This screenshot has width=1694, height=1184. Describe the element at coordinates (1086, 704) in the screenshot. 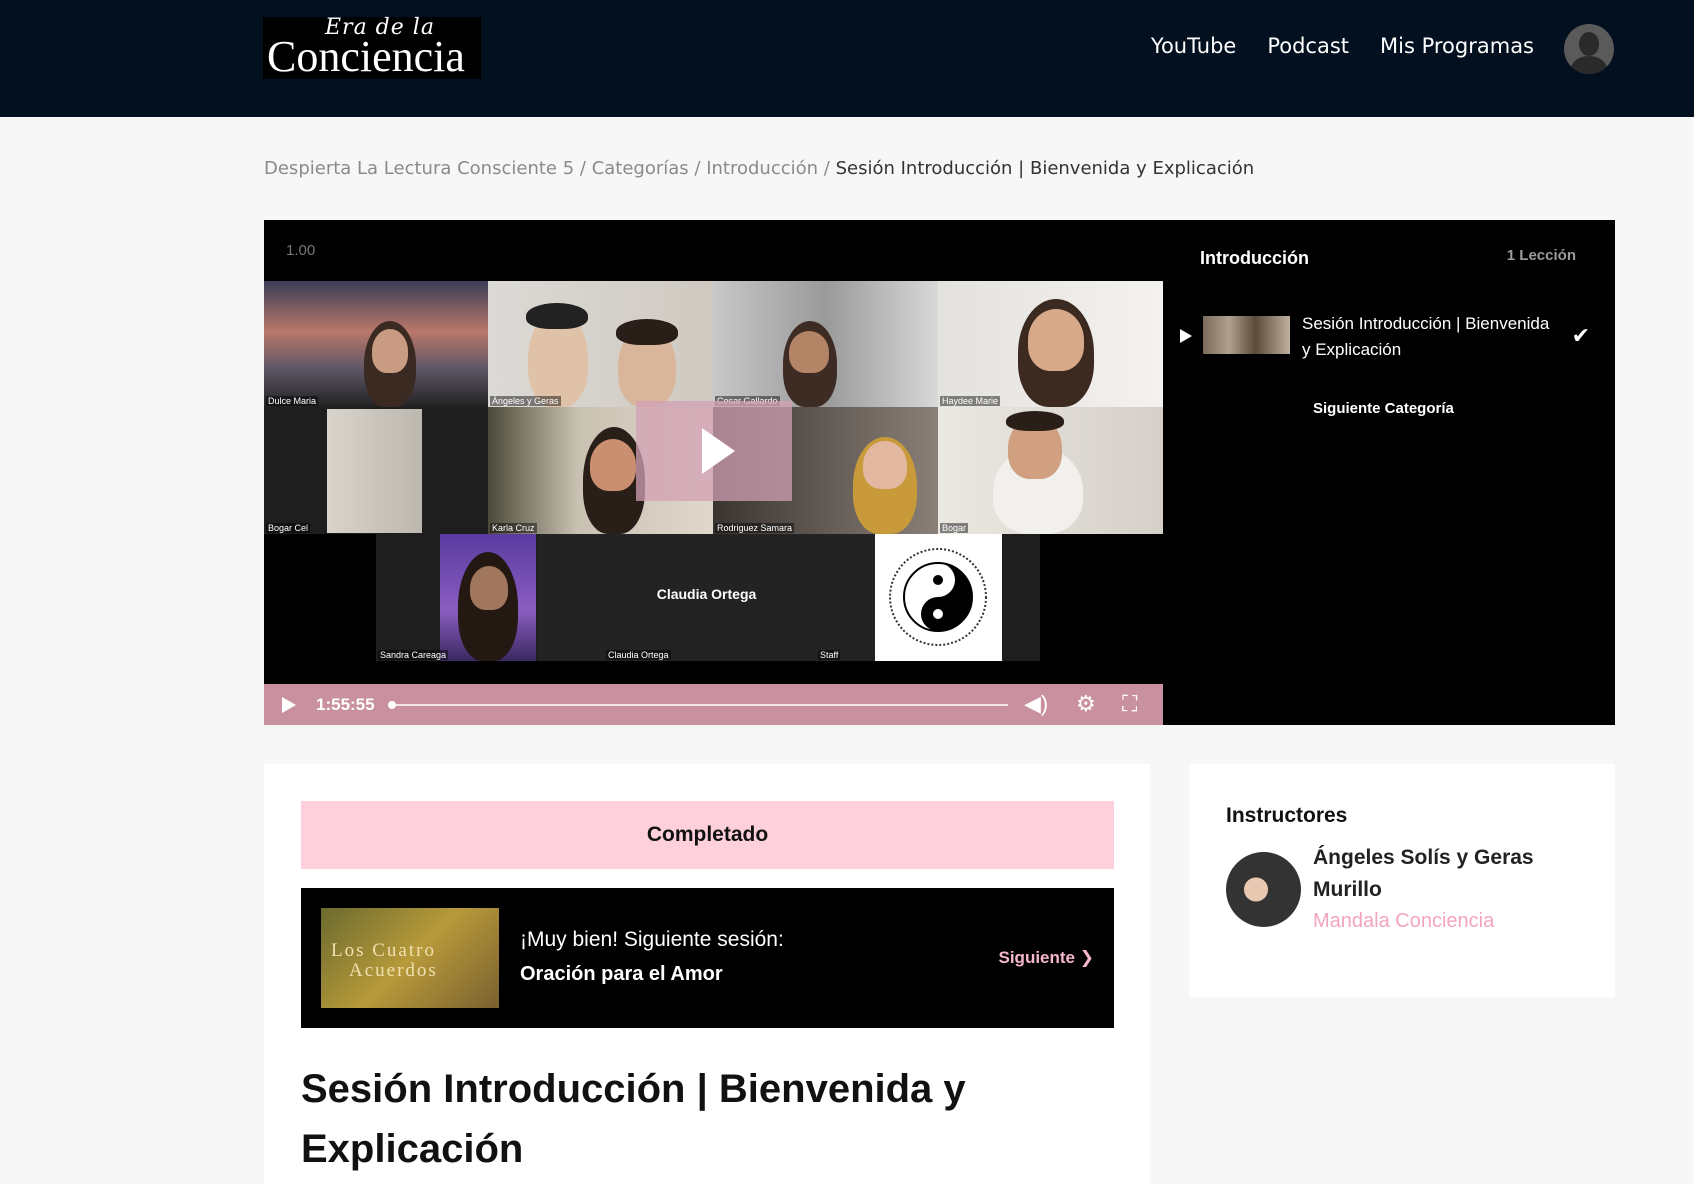

I see `settings-gear-icon: ⚙` at that location.